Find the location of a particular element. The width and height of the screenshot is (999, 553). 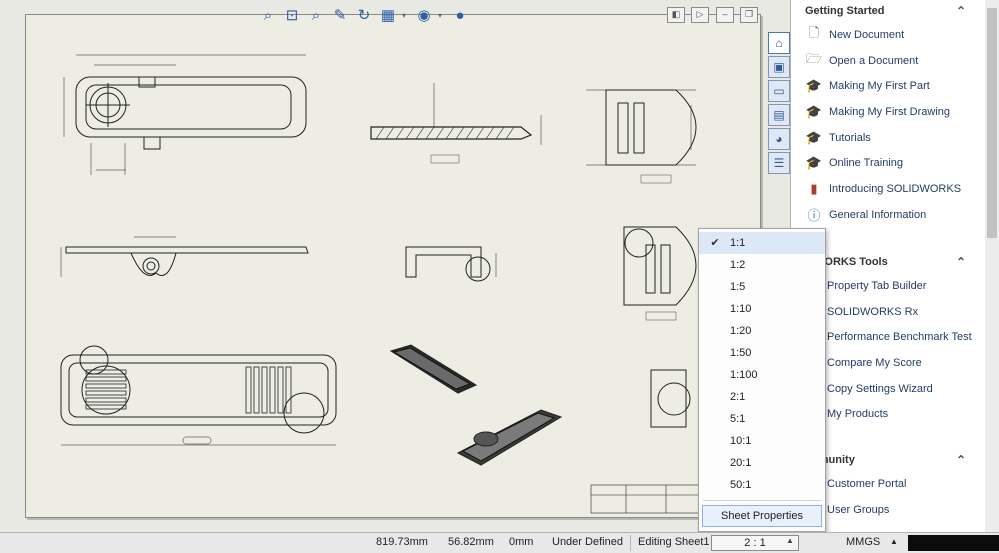

section-title: Getting Started is located at coordinates (845, 11).